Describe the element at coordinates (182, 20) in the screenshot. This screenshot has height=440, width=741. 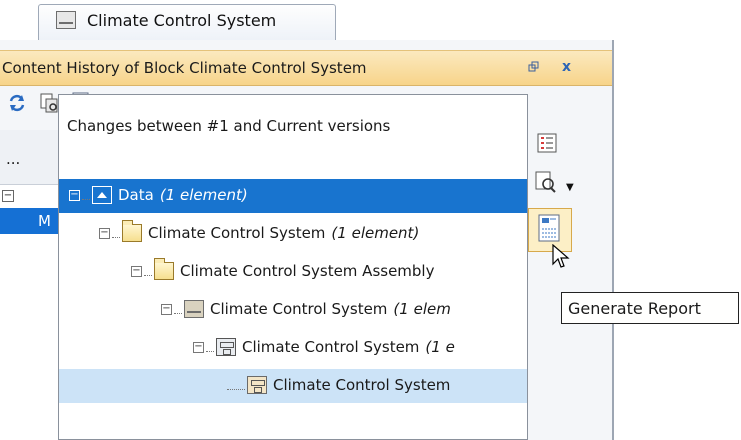
I see `tab-label: Climate Control System` at that location.